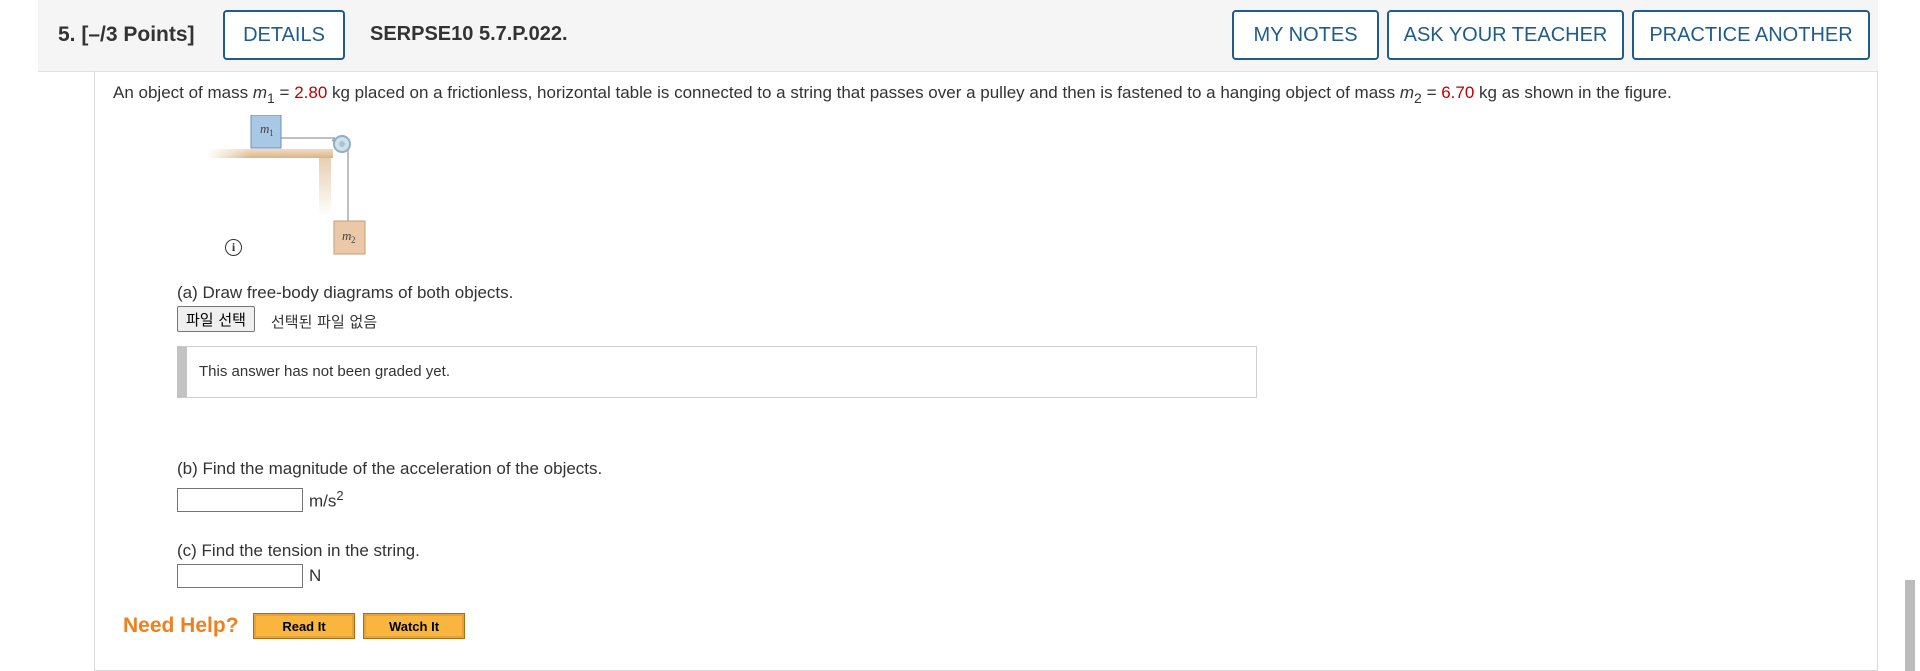  What do you see at coordinates (1305, 35) in the screenshot?
I see `my-notes-button: MY NOTES` at bounding box center [1305, 35].